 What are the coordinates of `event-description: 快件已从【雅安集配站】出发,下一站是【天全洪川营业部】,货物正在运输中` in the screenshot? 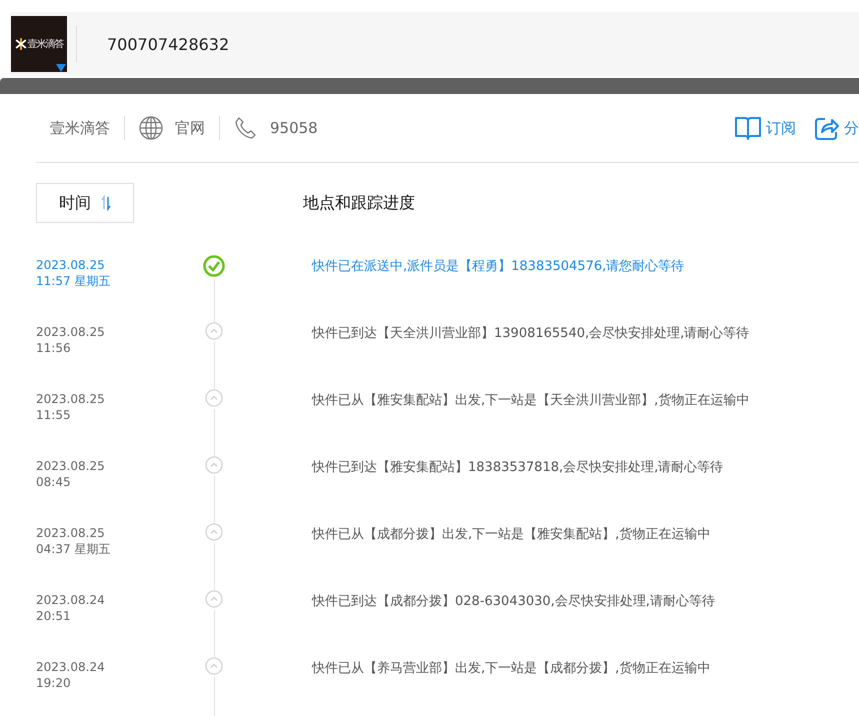 It's located at (531, 401).